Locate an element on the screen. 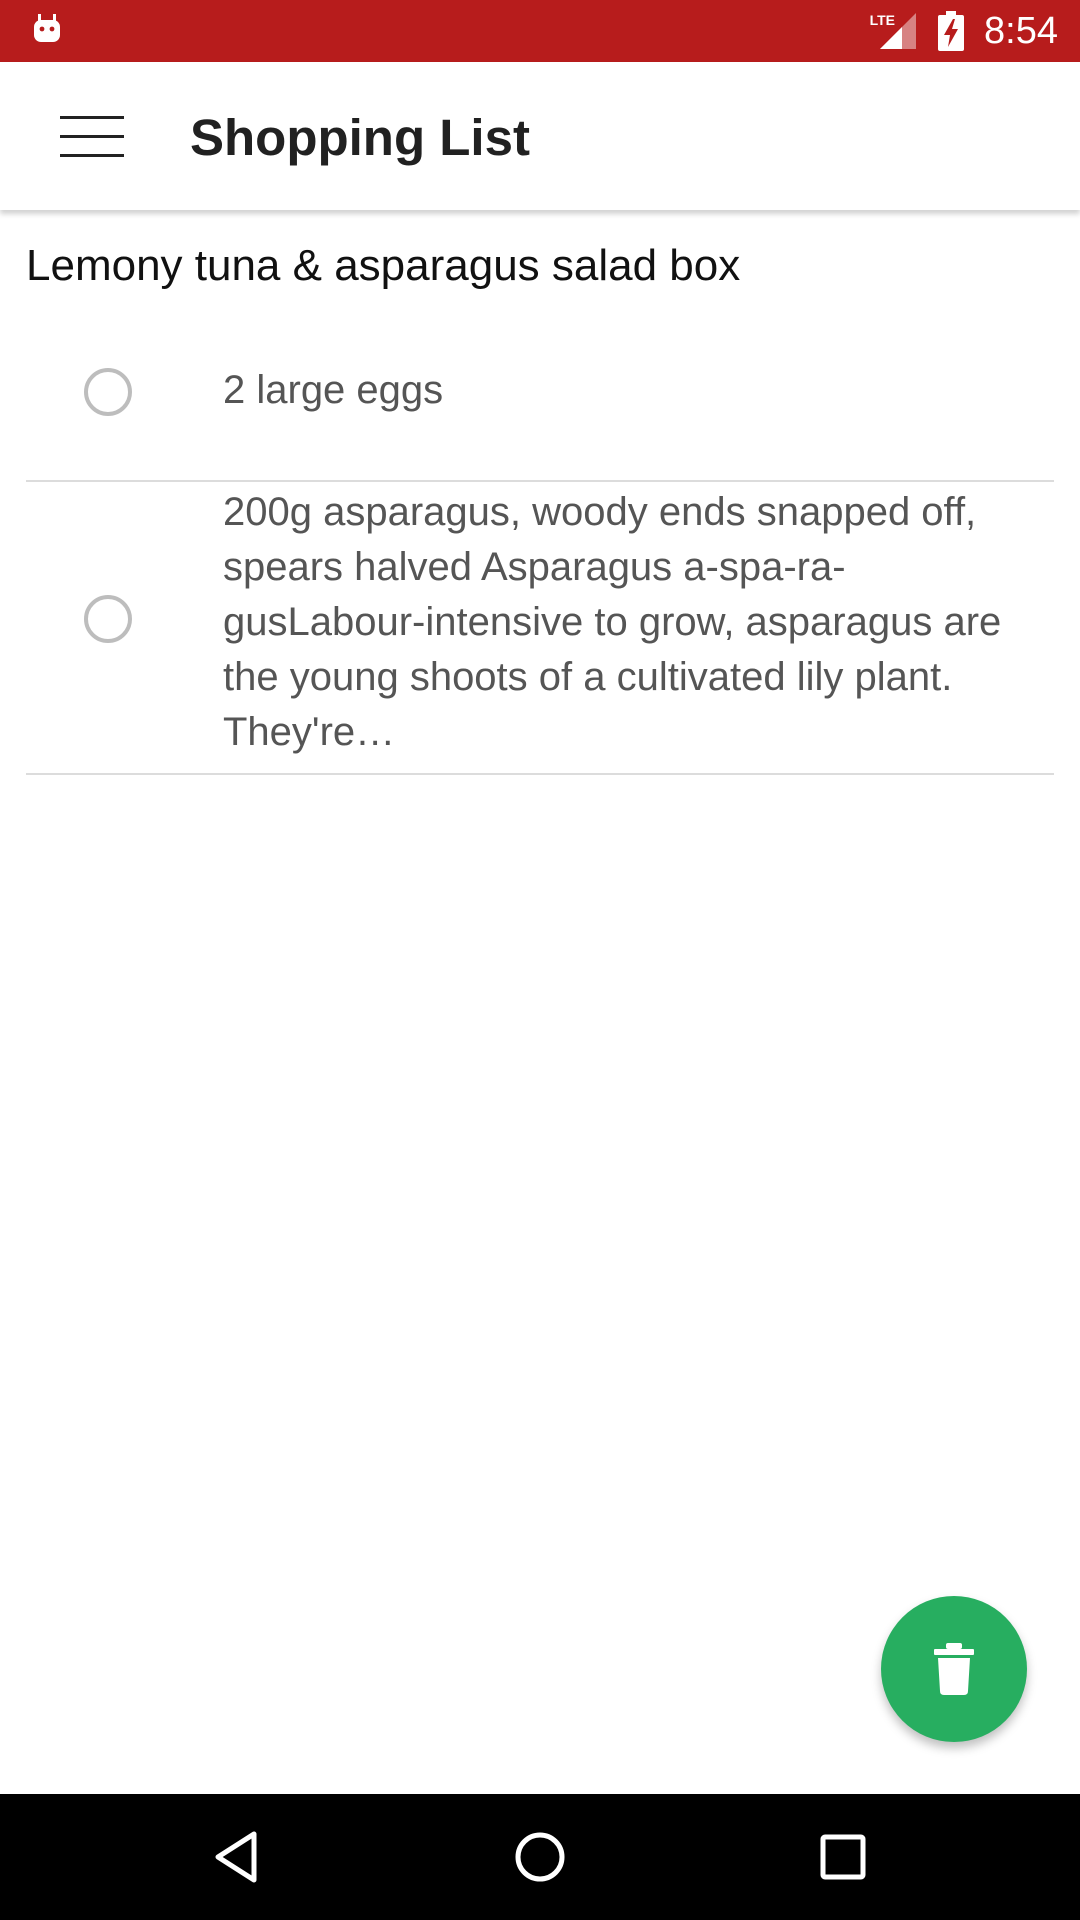 This screenshot has width=1080, height=1920. app-bar: Shopping List is located at coordinates (540, 136).